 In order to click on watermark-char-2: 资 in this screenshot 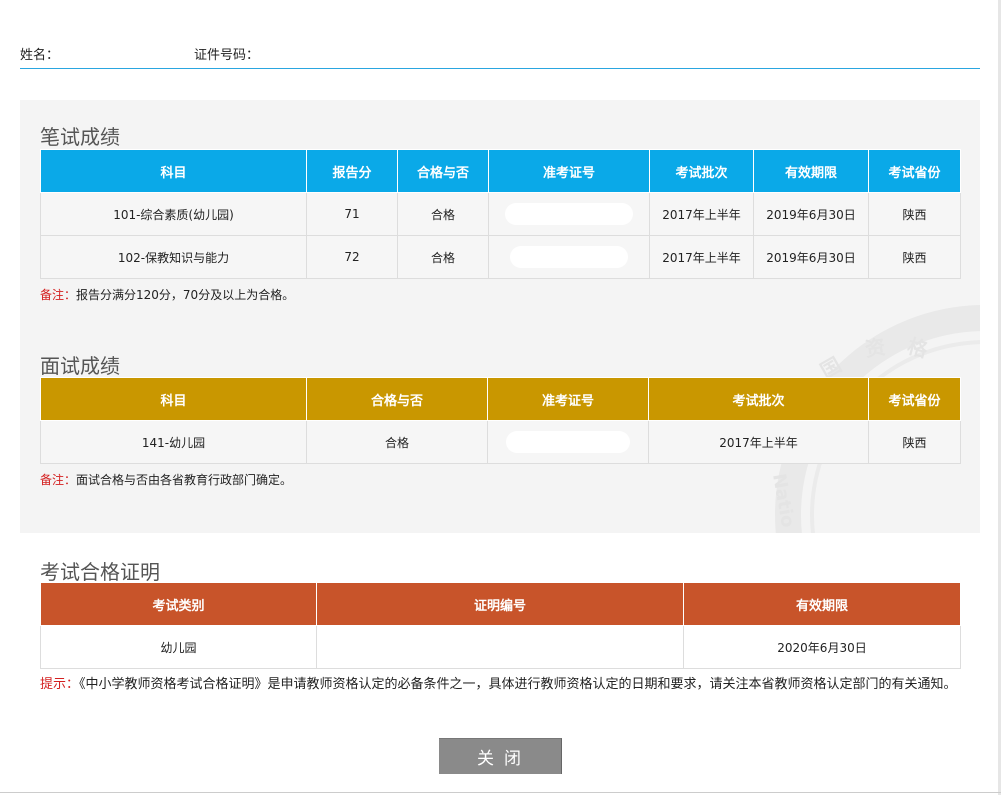, I will do `click(875, 348)`.